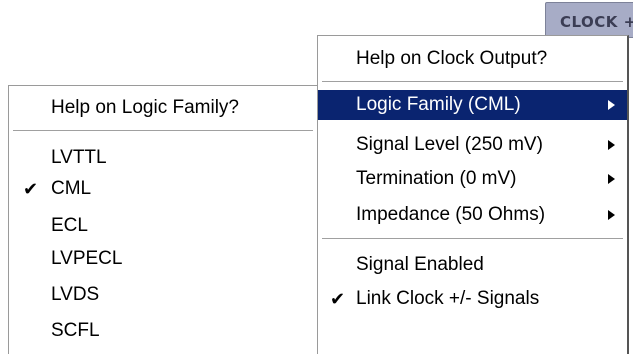 The width and height of the screenshot is (633, 354). What do you see at coordinates (436, 178) in the screenshot?
I see `termination-label: Termination (0 mV)` at bounding box center [436, 178].